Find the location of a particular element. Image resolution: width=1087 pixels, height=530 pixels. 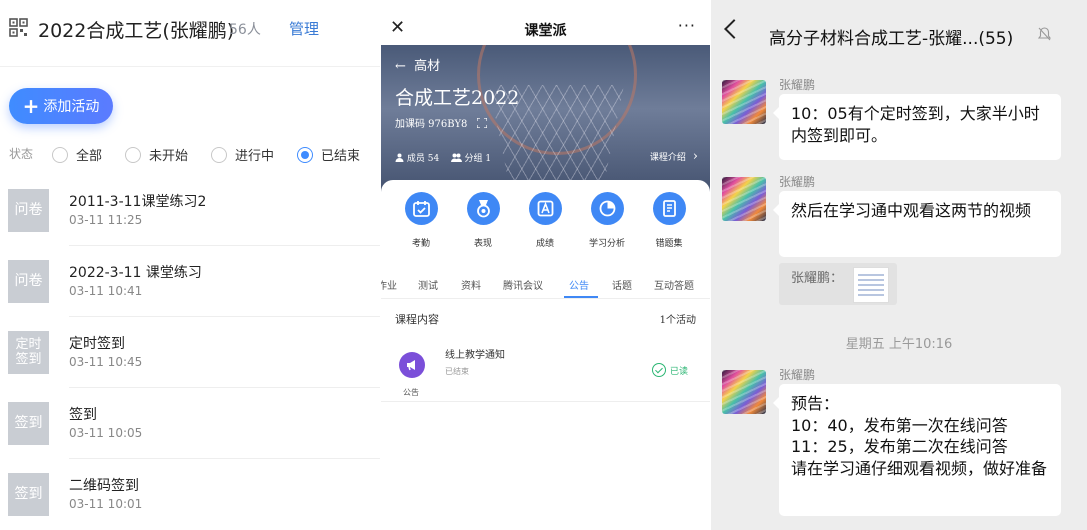

announcement-item: 公告 线上教学通知 已结束 已读 is located at coordinates (545, 367).